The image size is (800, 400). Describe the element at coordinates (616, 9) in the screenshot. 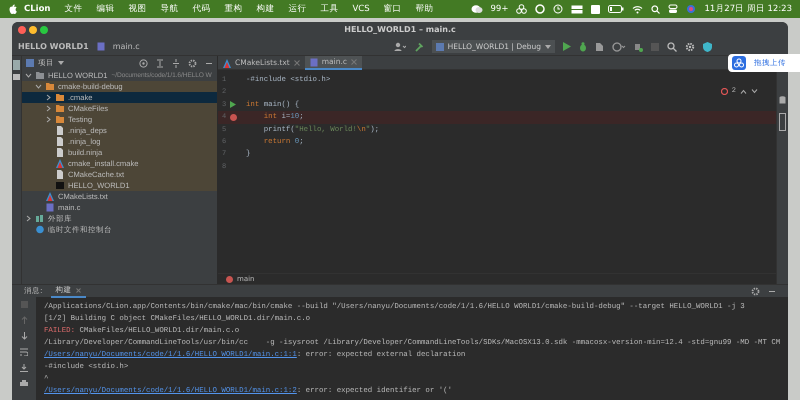

I see `battery-icon` at that location.